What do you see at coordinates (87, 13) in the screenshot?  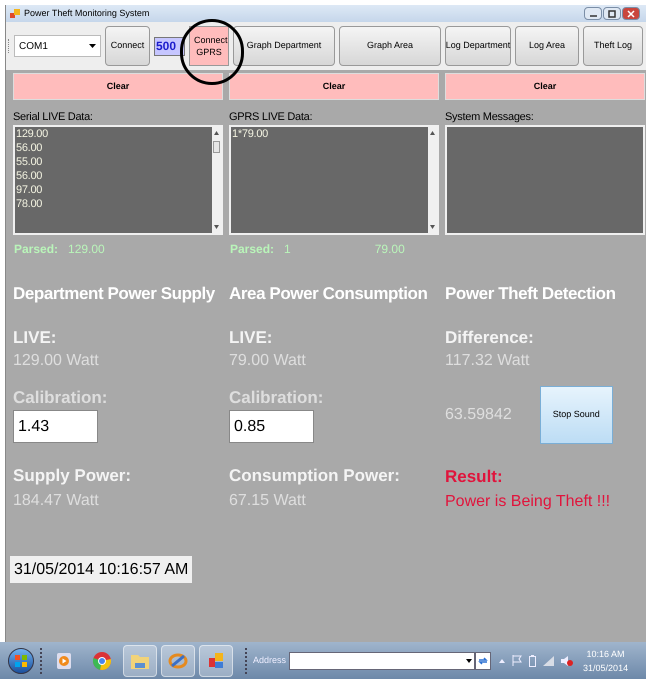 I see `window-title: Power Theft Monitoring System` at bounding box center [87, 13].